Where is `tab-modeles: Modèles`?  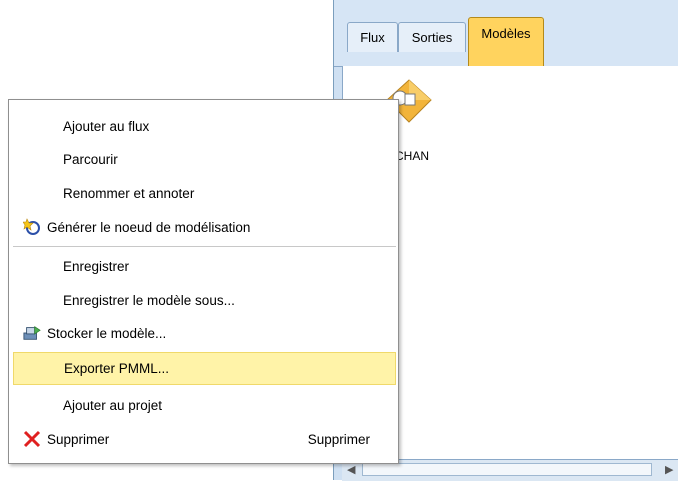
tab-modeles: Modèles is located at coordinates (506, 41).